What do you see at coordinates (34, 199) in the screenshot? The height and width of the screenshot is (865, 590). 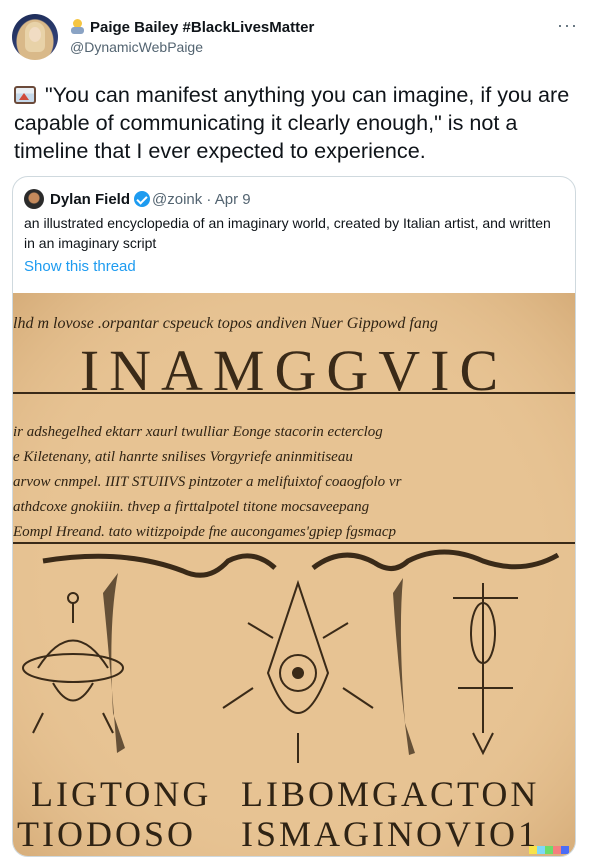 I see `quote-author-avatar` at bounding box center [34, 199].